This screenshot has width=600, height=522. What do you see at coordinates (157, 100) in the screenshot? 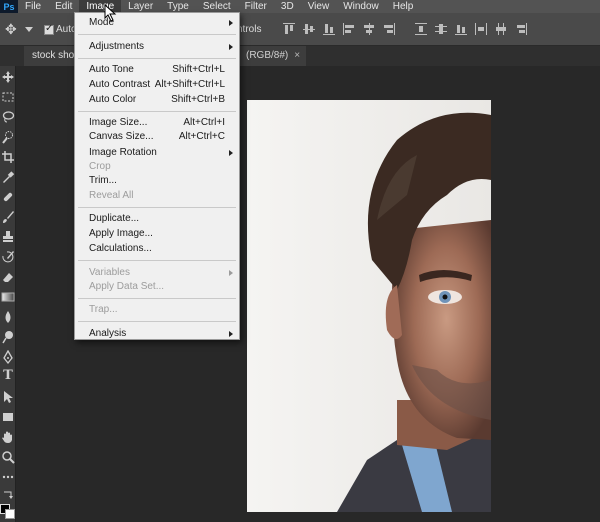
I see `menu-item-auto-color: Auto Color Shift+Ctrl+B` at bounding box center [157, 100].